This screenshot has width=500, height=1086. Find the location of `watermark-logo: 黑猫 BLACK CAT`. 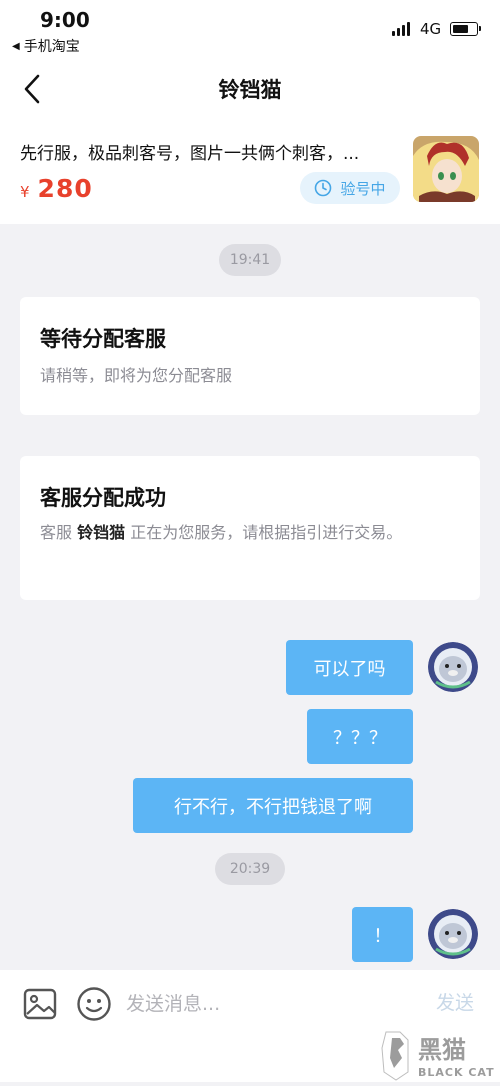

watermark-logo: 黑猫 BLACK CAT is located at coordinates (439, 1055).